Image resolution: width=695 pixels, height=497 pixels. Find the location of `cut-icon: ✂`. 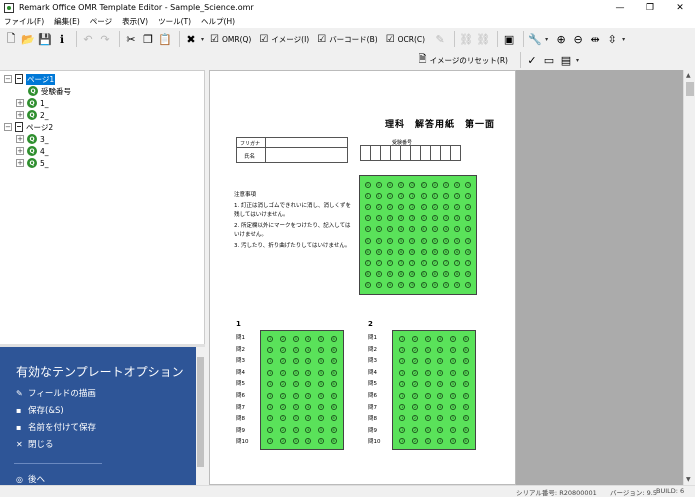

cut-icon: ✂ is located at coordinates (131, 39).